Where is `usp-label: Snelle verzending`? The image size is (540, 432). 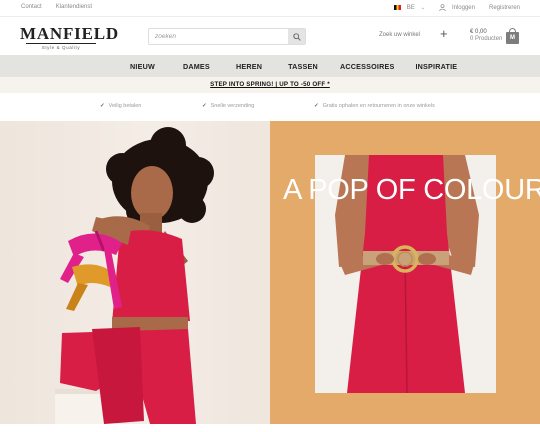
usp-label: Snelle verzending is located at coordinates (232, 106).